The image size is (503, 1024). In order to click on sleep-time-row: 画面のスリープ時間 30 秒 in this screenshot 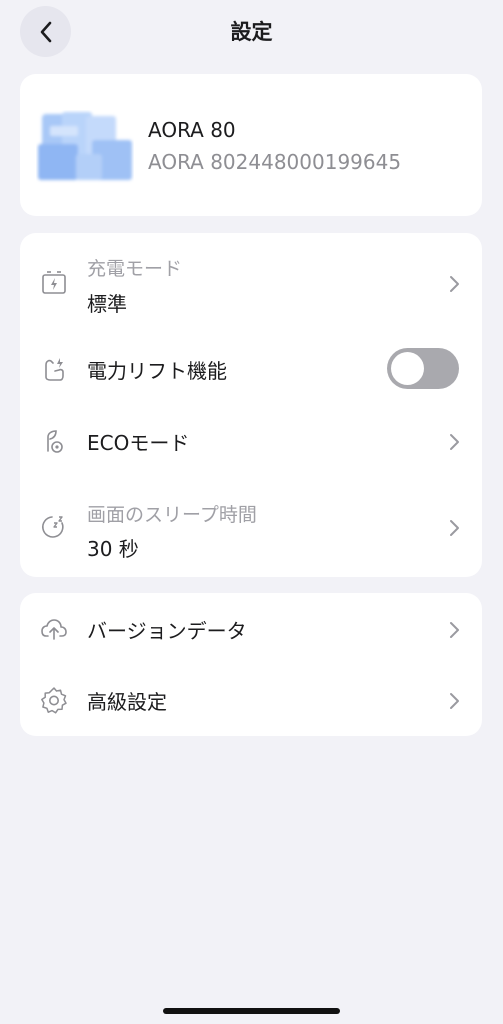, I will do `click(251, 527)`.